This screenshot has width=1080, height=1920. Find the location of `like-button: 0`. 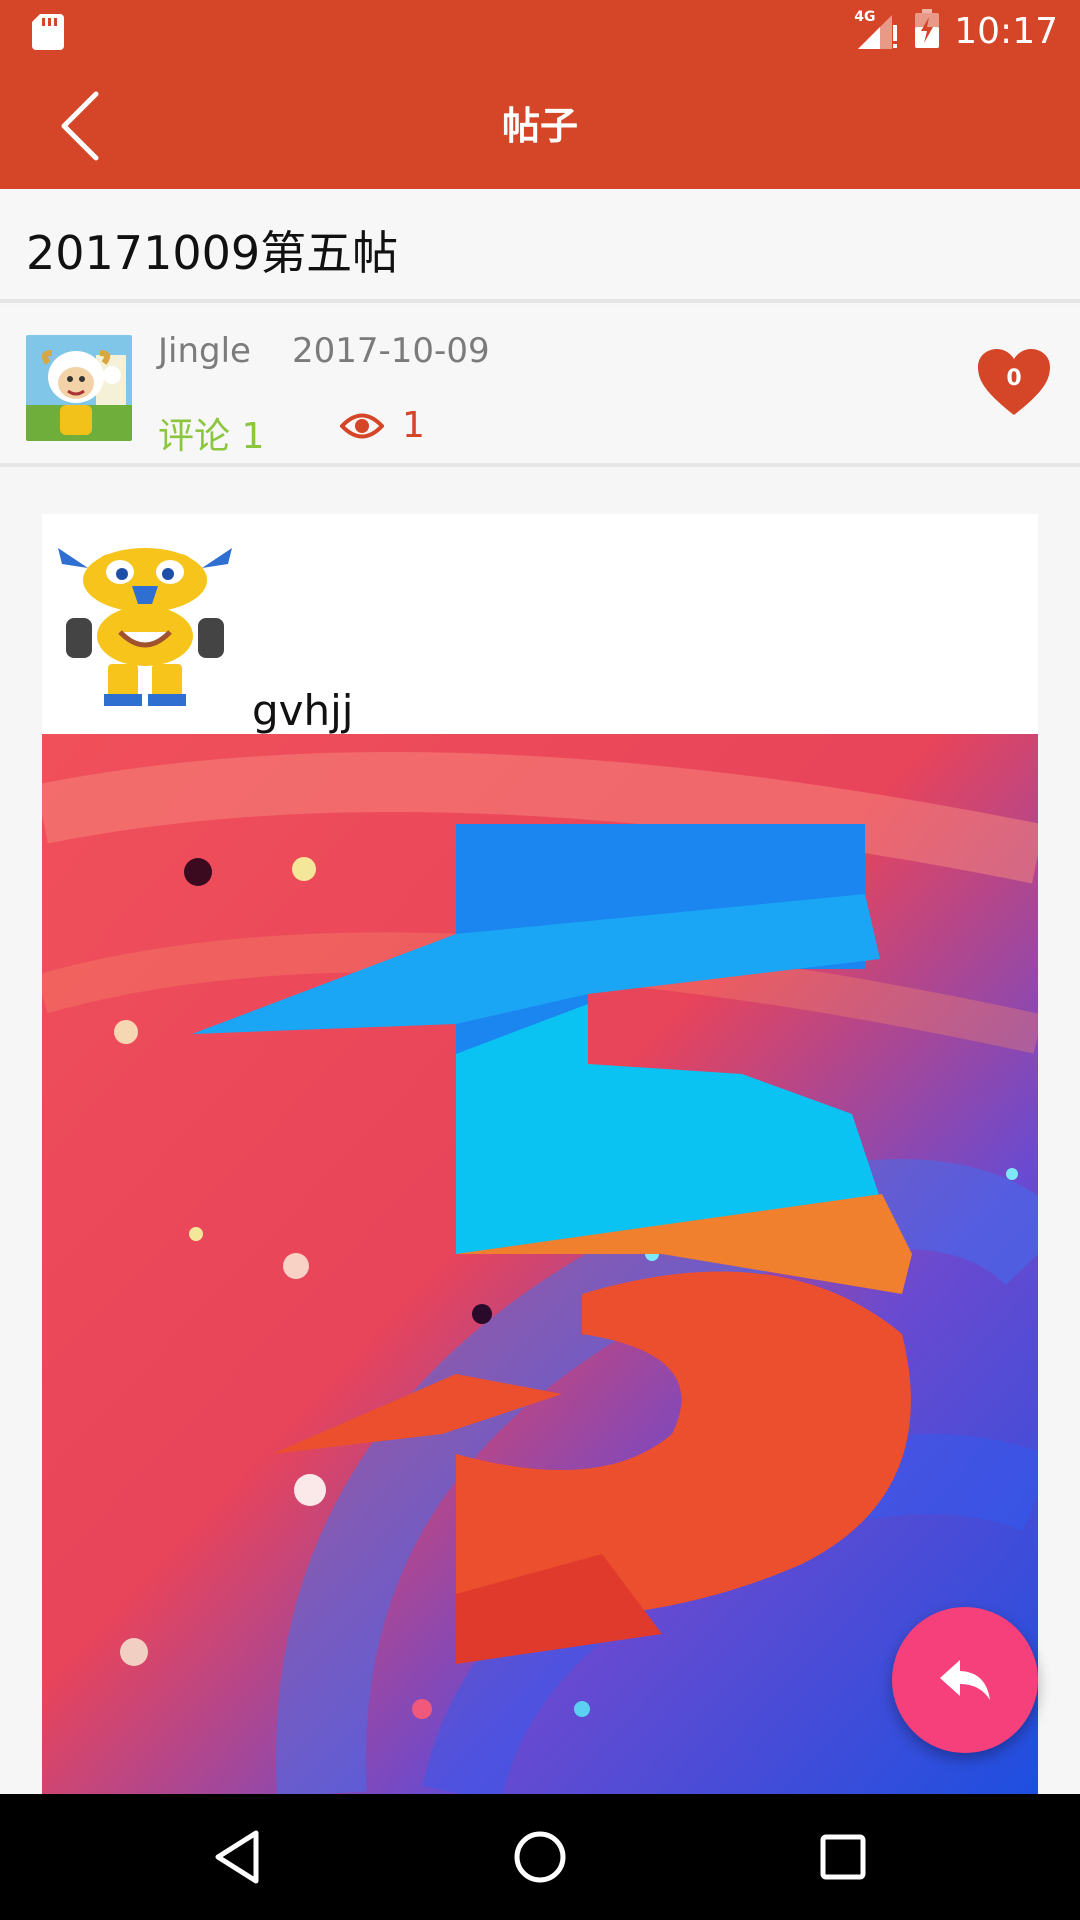

like-button: 0 is located at coordinates (1014, 383).